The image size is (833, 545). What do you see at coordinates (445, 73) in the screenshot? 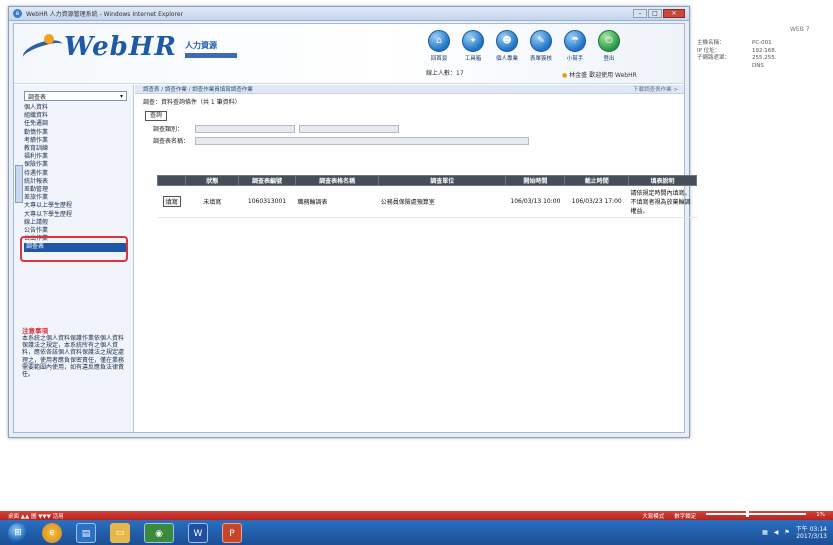
I see `online-count: 線上人數：17` at bounding box center [445, 73].